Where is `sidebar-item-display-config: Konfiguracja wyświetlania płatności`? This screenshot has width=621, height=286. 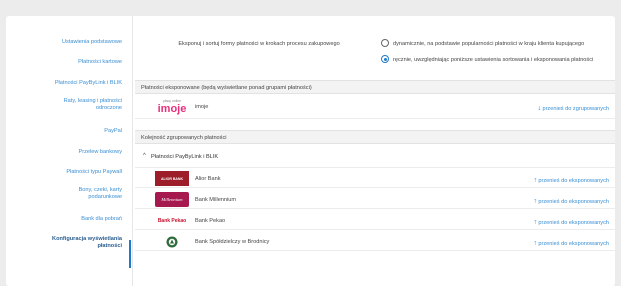 sidebar-item-display-config: Konfiguracja wyświetlania płatności is located at coordinates (68, 243).